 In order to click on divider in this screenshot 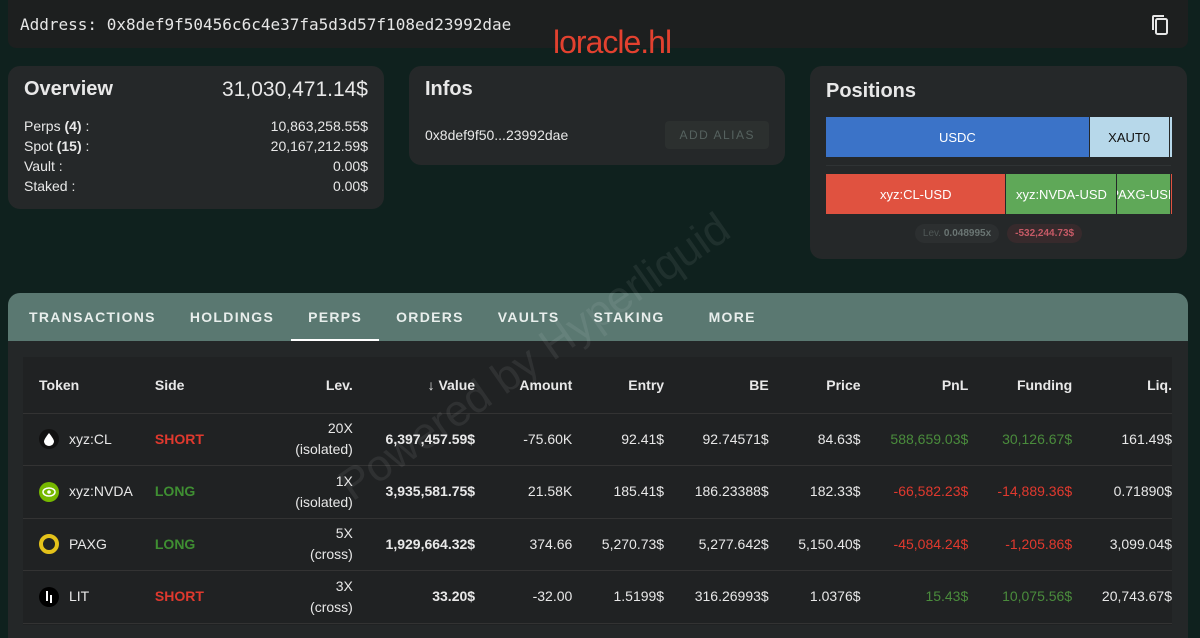, I will do `click(998, 165)`.